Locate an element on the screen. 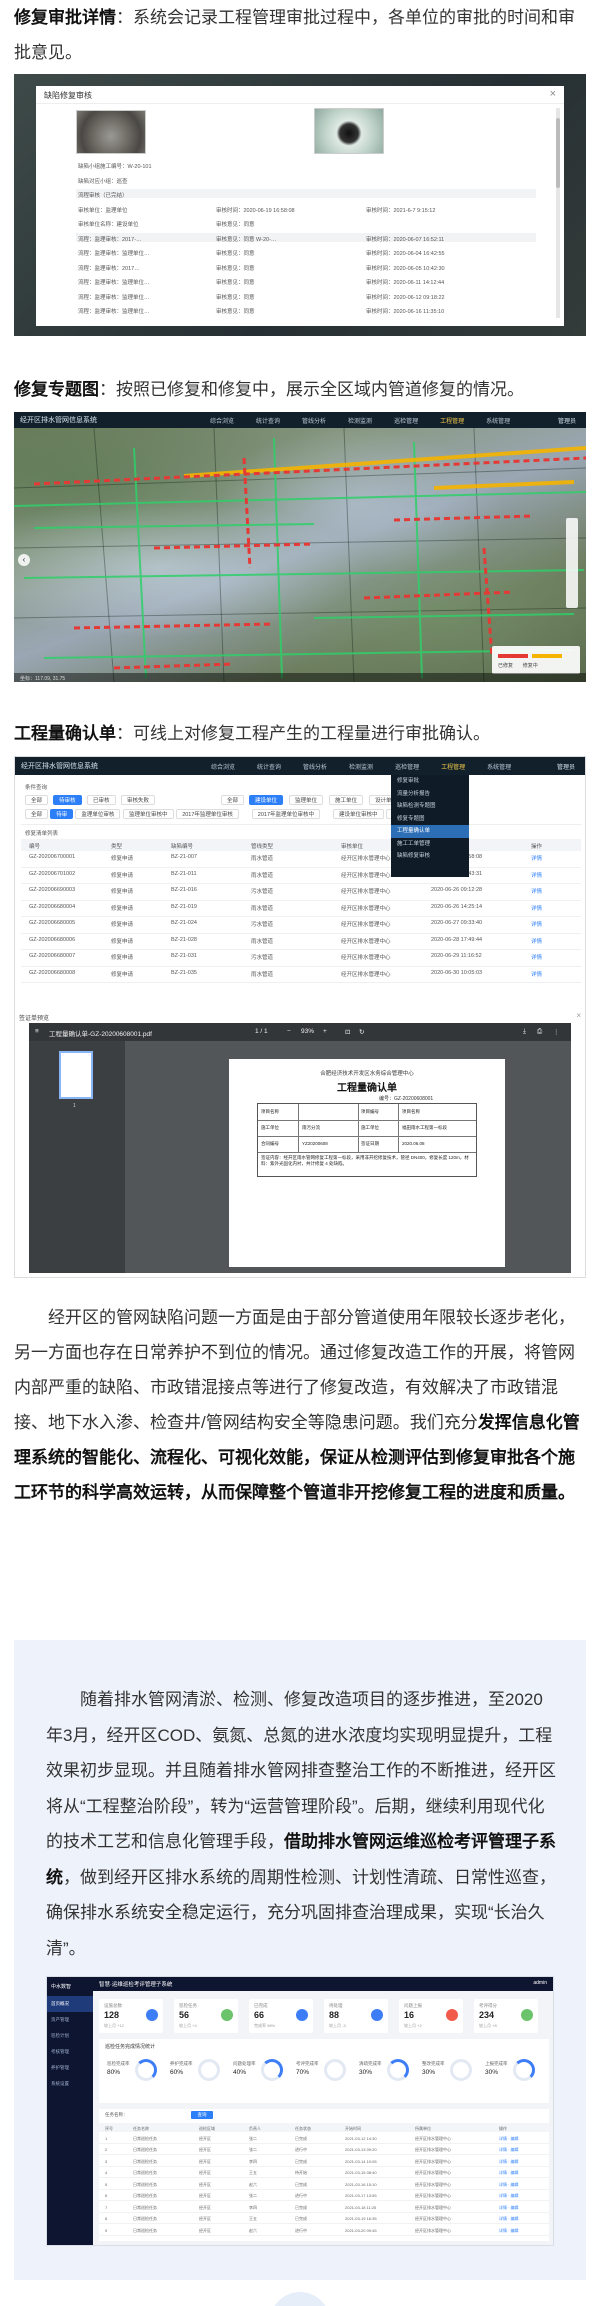 Image resolution: width=600 pixels, height=2306 pixels. status-tab: 待审核 is located at coordinates (67, 800).